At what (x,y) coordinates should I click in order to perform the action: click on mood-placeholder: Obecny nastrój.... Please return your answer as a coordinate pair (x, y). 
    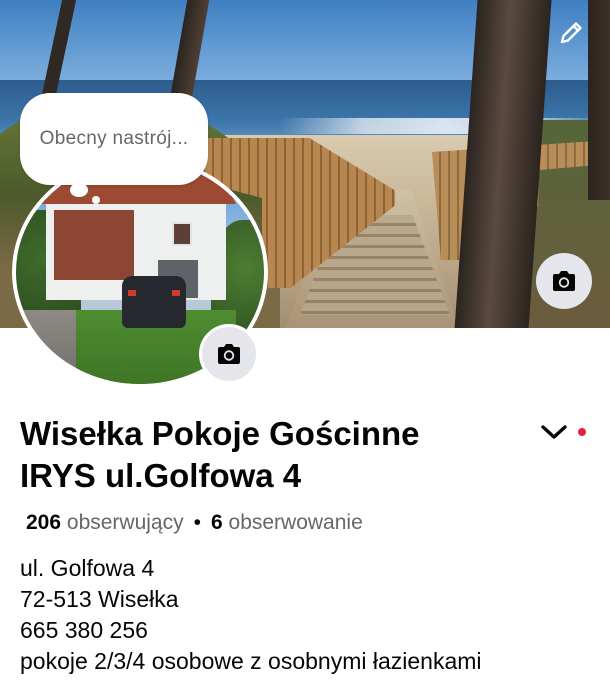
    Looking at the image, I should click on (114, 138).